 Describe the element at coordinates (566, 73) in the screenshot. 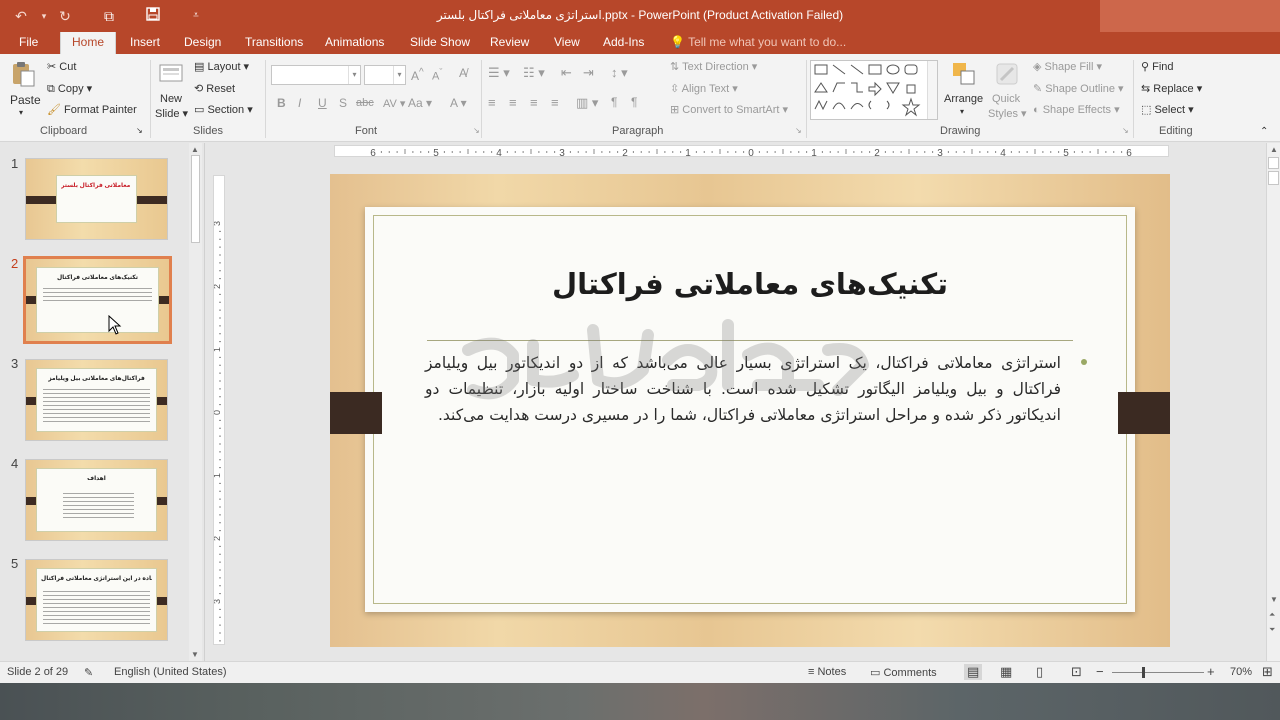

I see `decrease-indent-icon: ⇤` at that location.